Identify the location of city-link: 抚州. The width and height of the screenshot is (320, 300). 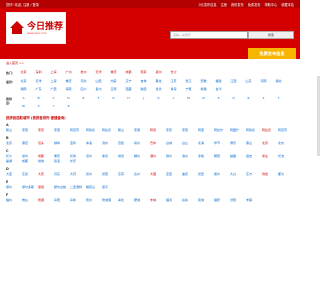
(94, 200).